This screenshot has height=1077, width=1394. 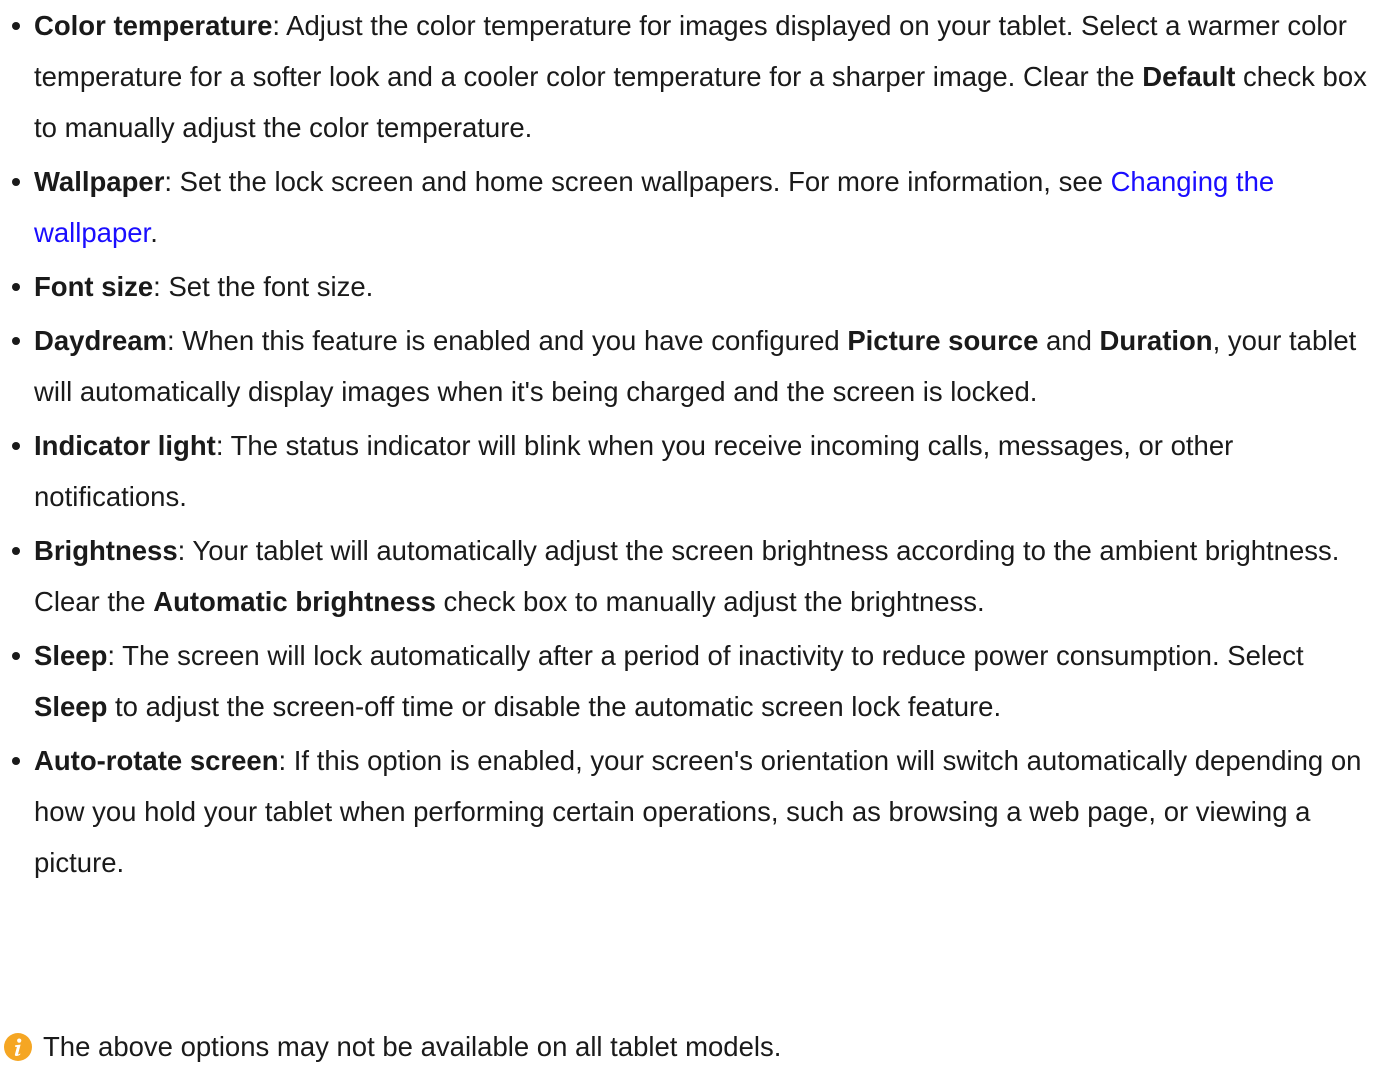 What do you see at coordinates (106, 550) in the screenshot?
I see `item-title: Brightness` at bounding box center [106, 550].